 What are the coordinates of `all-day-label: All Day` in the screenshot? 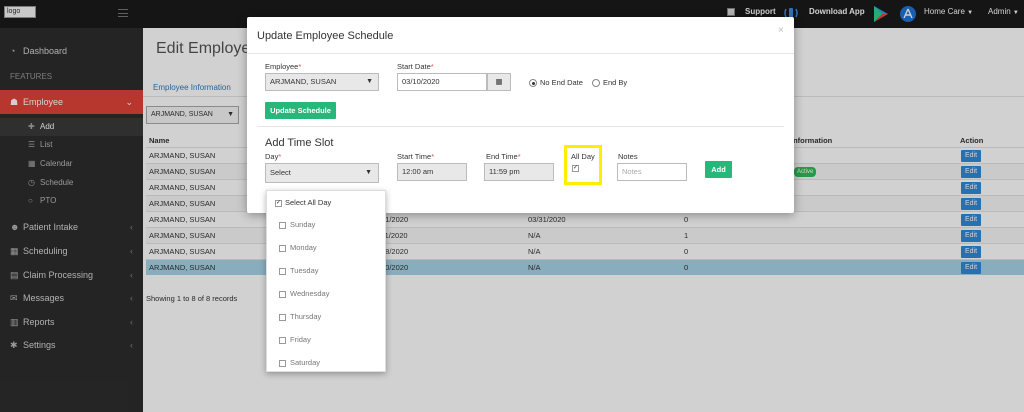 It's located at (583, 156).